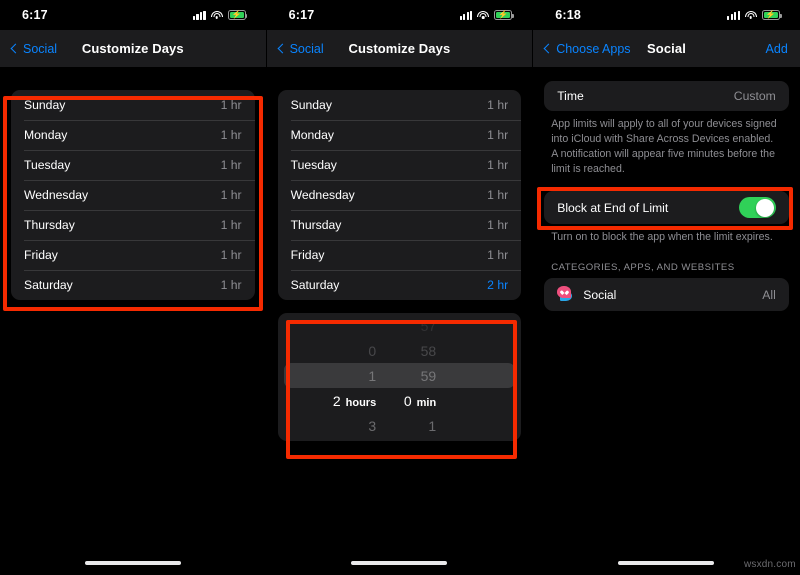 This screenshot has height=575, width=800. I want to click on back-button: Choose Apps, so click(587, 48).